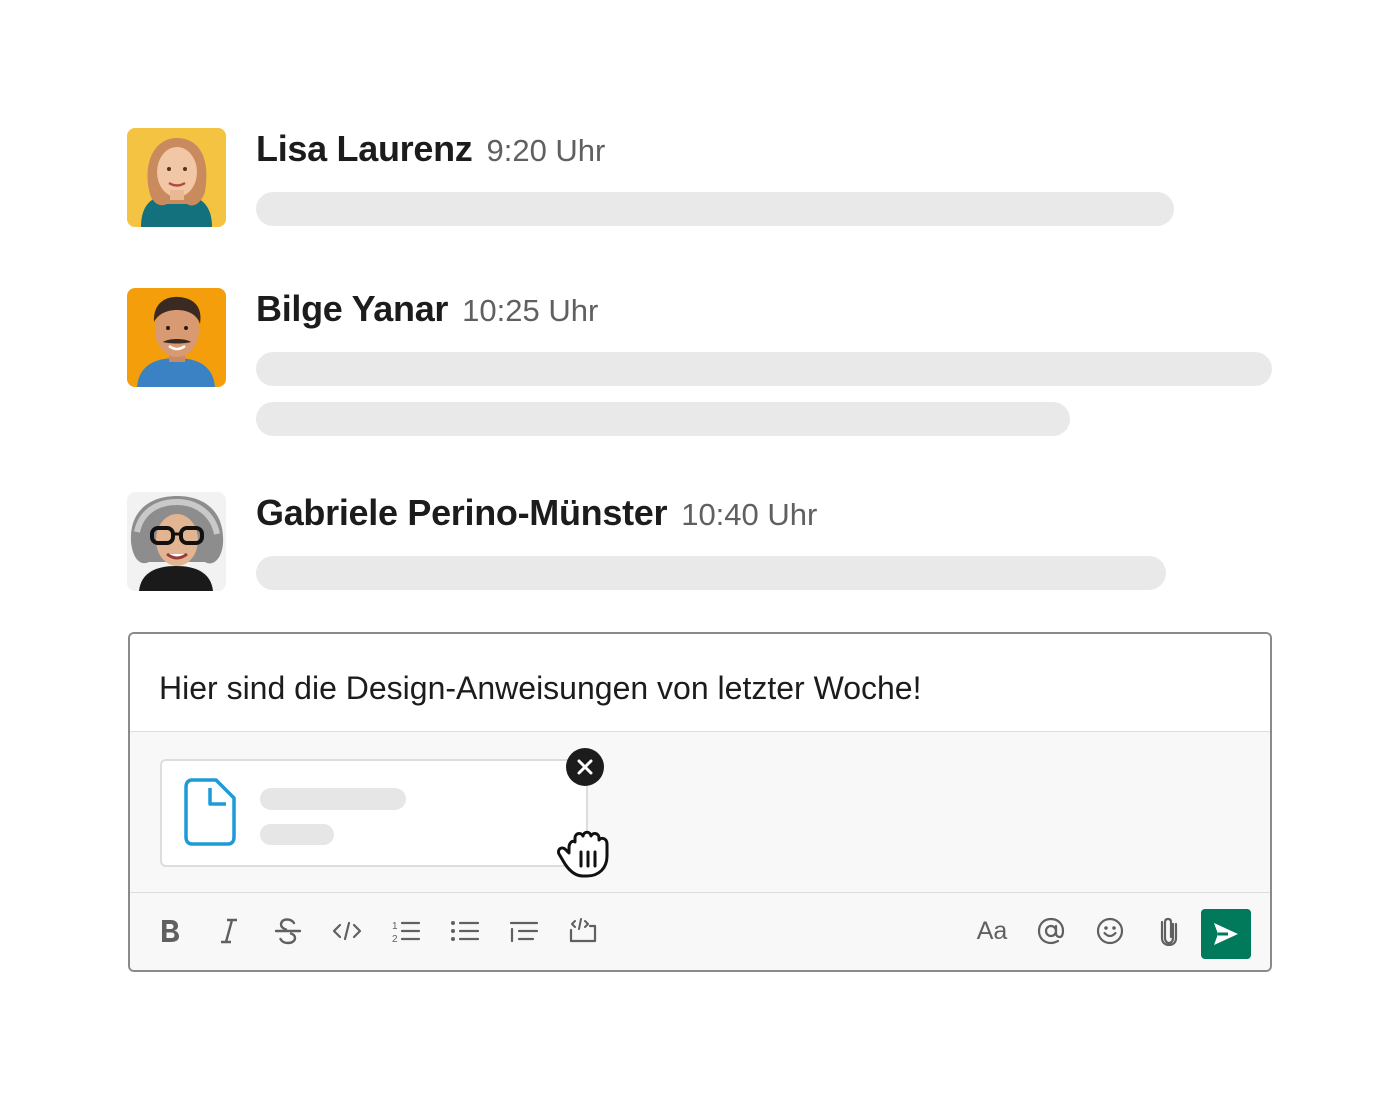 The image size is (1400, 1100). I want to click on formatting-toggle-label: Aa, so click(992, 930).